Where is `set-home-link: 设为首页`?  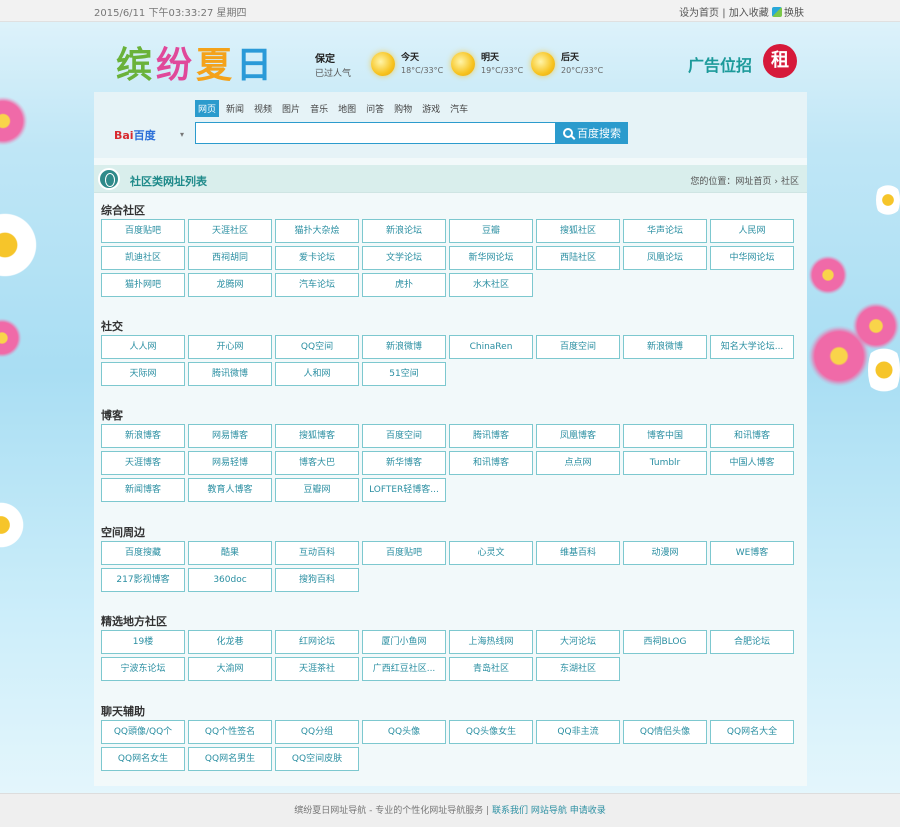
set-home-link: 设为首页 is located at coordinates (699, 13).